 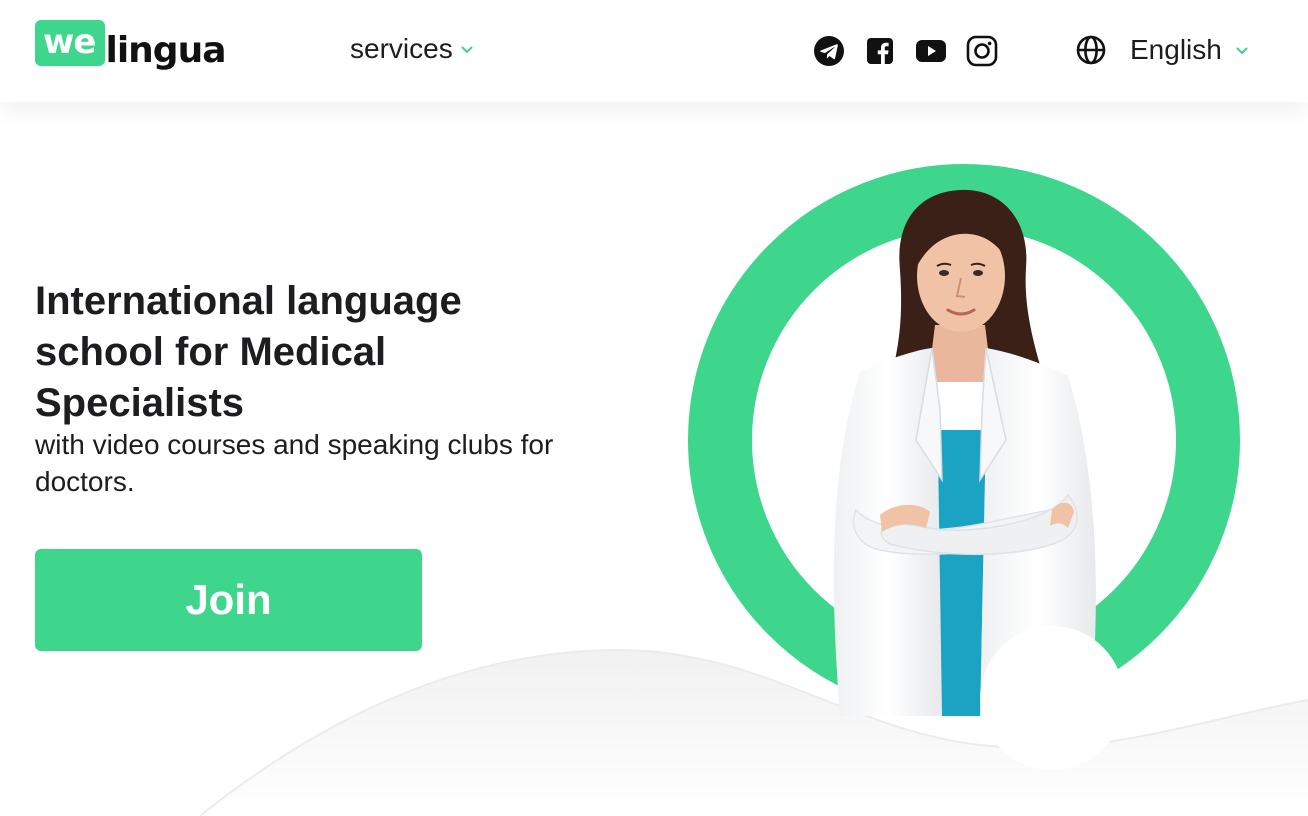 What do you see at coordinates (982, 51) in the screenshot?
I see `instagram-icon` at bounding box center [982, 51].